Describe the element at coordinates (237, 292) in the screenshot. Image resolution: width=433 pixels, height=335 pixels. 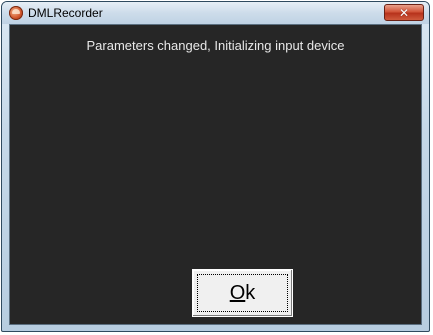
I see `ok-button-mnemonic: O` at that location.